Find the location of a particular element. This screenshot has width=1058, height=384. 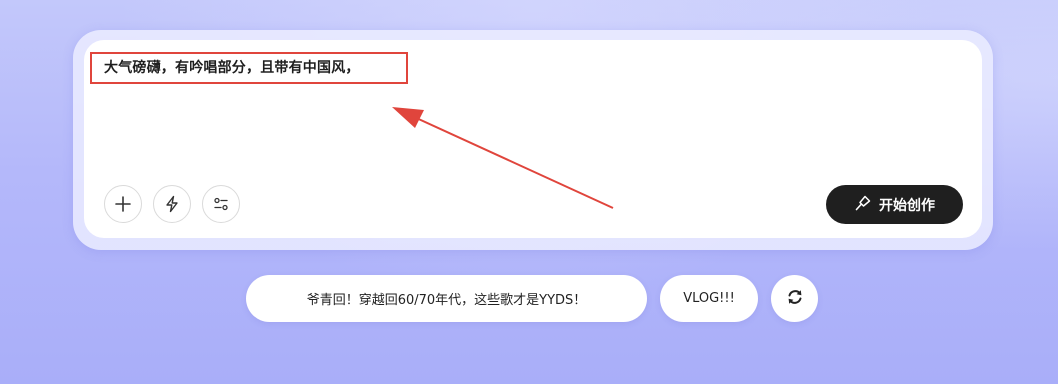

lightning-icon is located at coordinates (172, 204).